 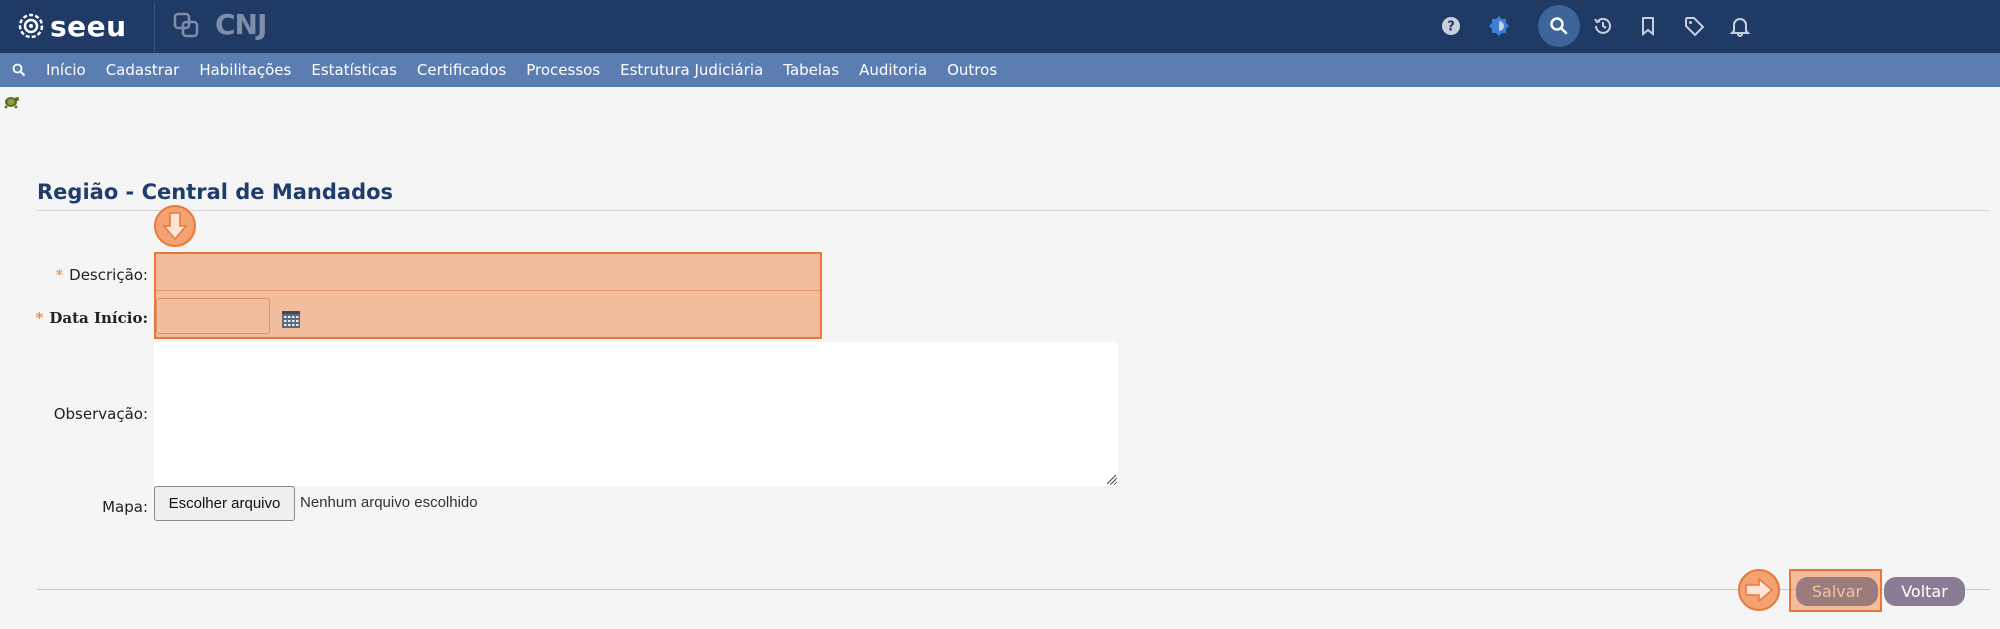 I want to click on save-button: Salvar, so click(x=1837, y=591).